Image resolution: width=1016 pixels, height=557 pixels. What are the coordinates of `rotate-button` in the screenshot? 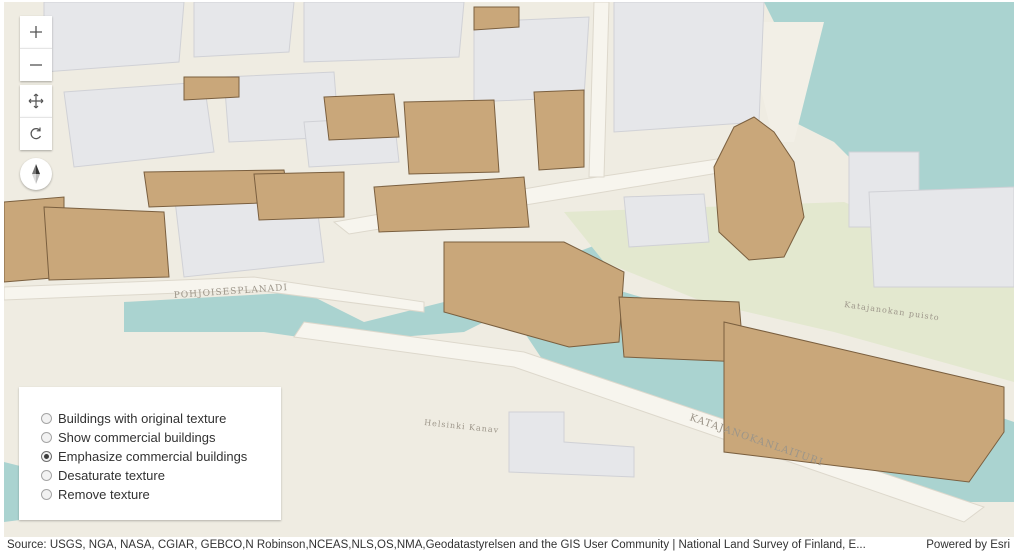 It's located at (36, 133).